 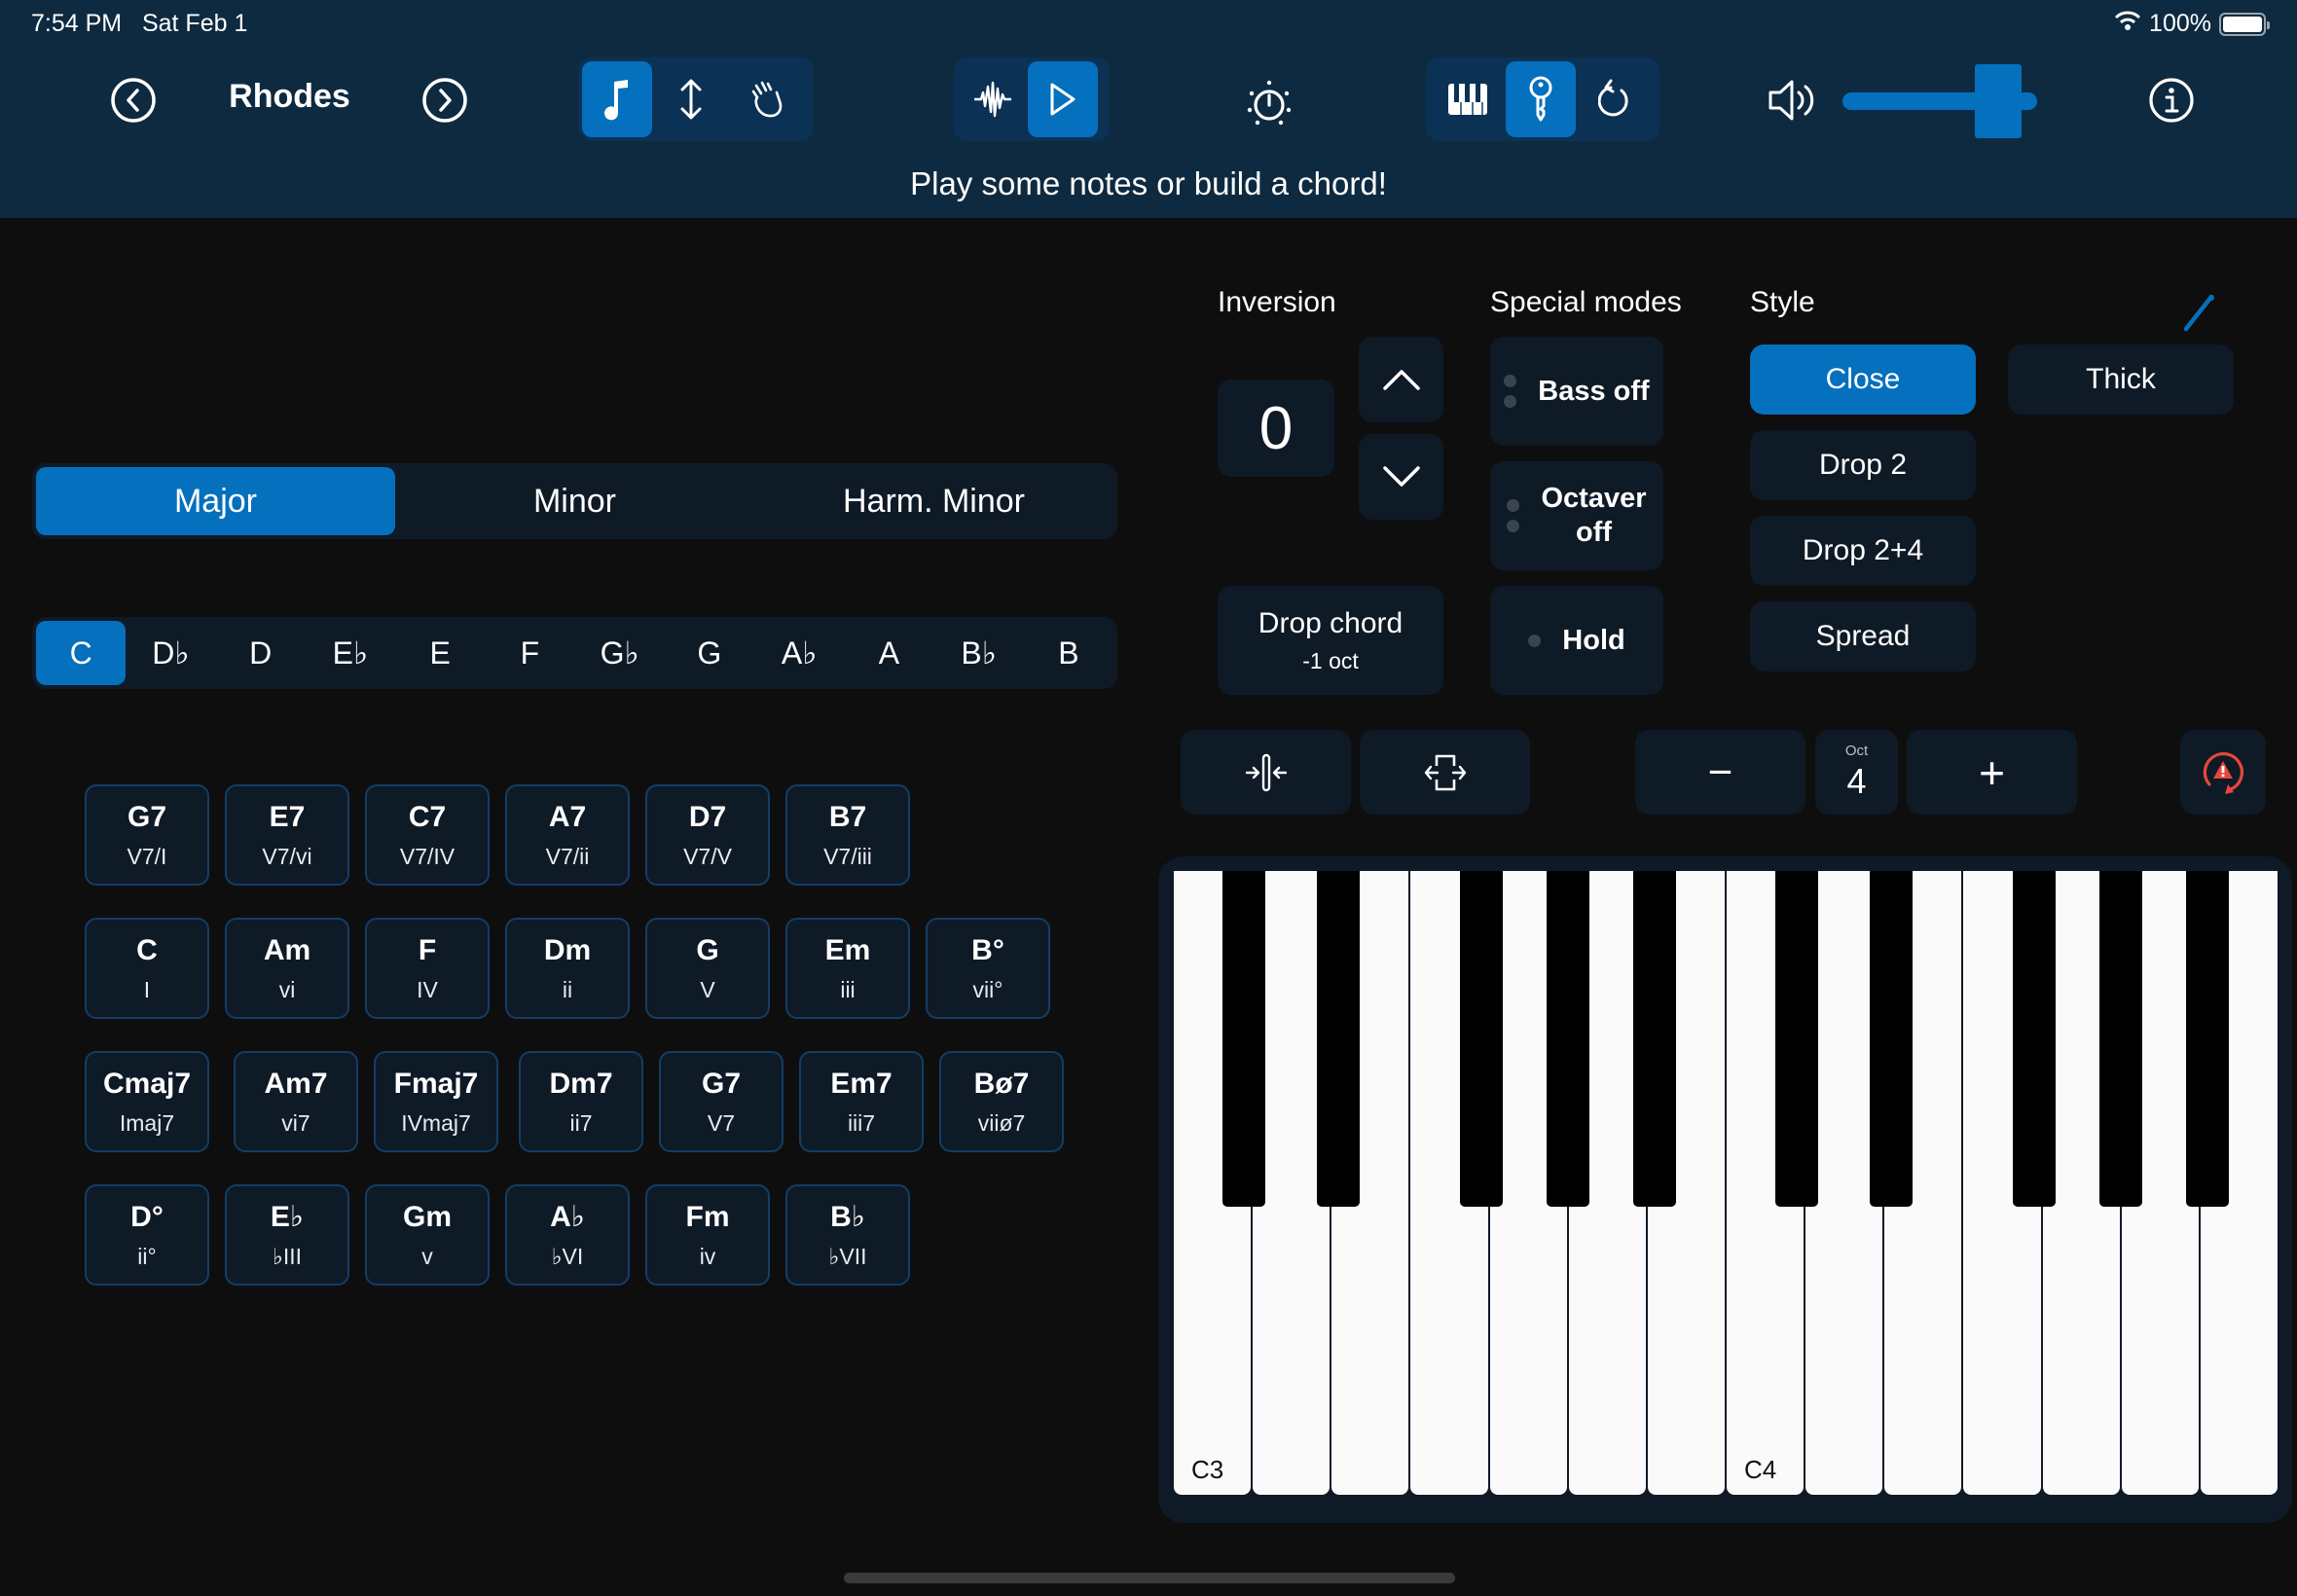 I want to click on scale-option-minor: Minor, so click(x=574, y=501).